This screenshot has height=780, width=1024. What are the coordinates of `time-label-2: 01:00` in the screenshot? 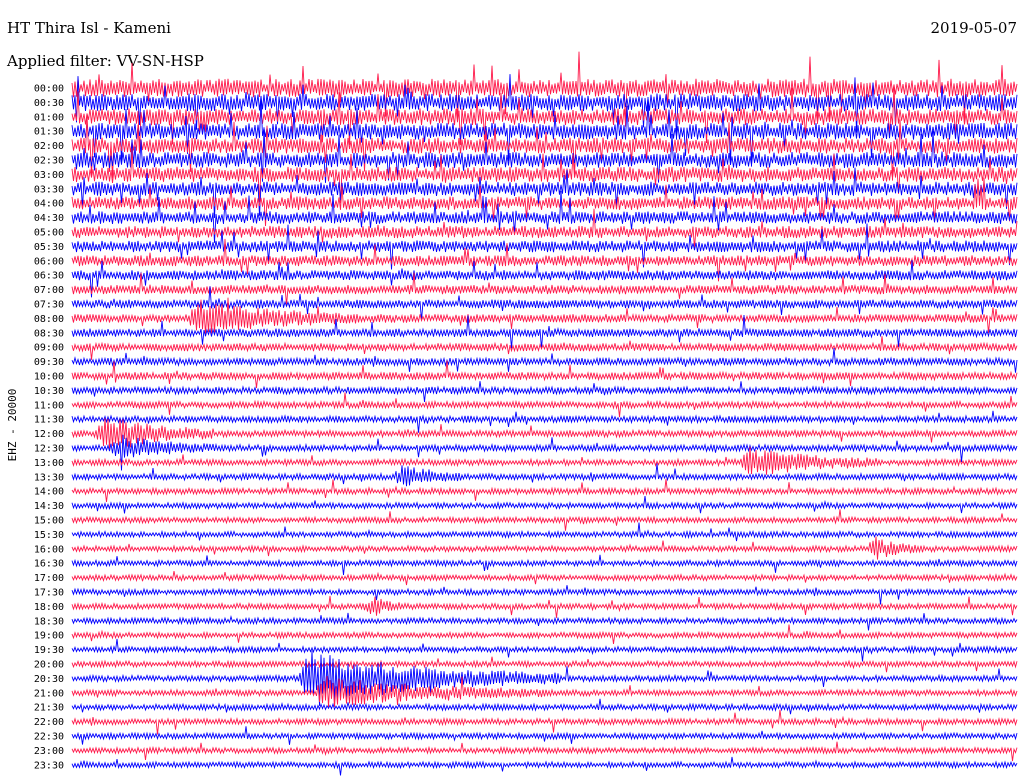 It's located at (49, 117).